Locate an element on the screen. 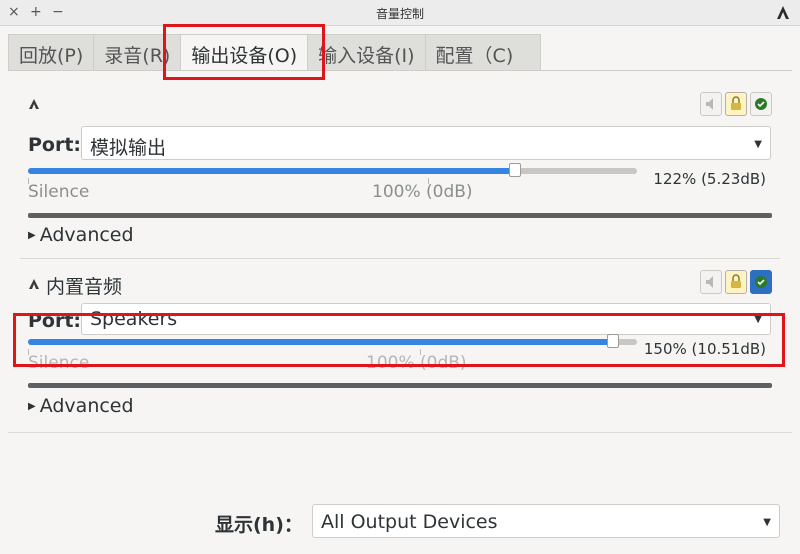  tab-recording: 录音(R) is located at coordinates (137, 52).